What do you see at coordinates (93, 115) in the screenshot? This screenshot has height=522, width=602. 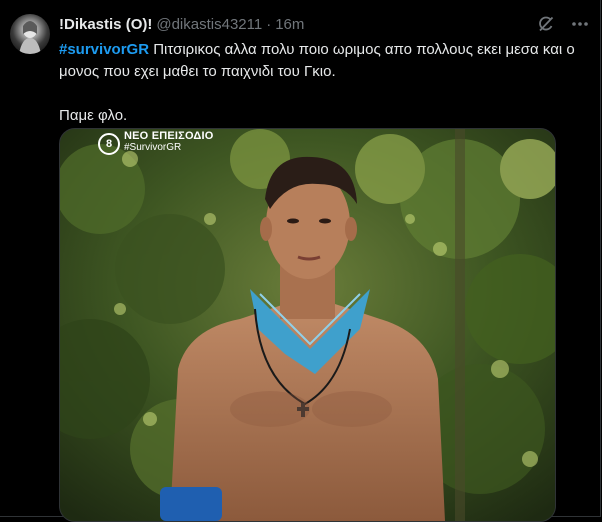 I see `tweet-paragraph-2: Παμε φλο.` at bounding box center [93, 115].